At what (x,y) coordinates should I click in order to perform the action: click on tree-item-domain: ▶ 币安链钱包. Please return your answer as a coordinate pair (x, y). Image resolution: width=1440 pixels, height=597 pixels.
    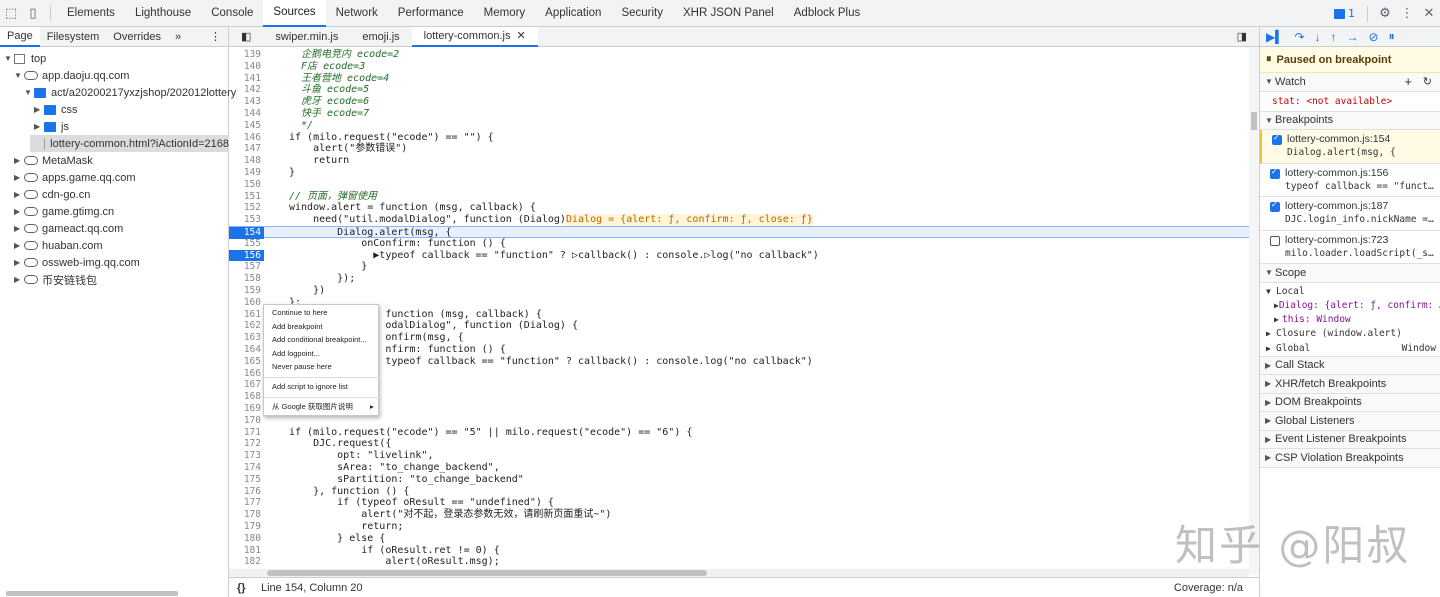
    Looking at the image, I should click on (55, 279).